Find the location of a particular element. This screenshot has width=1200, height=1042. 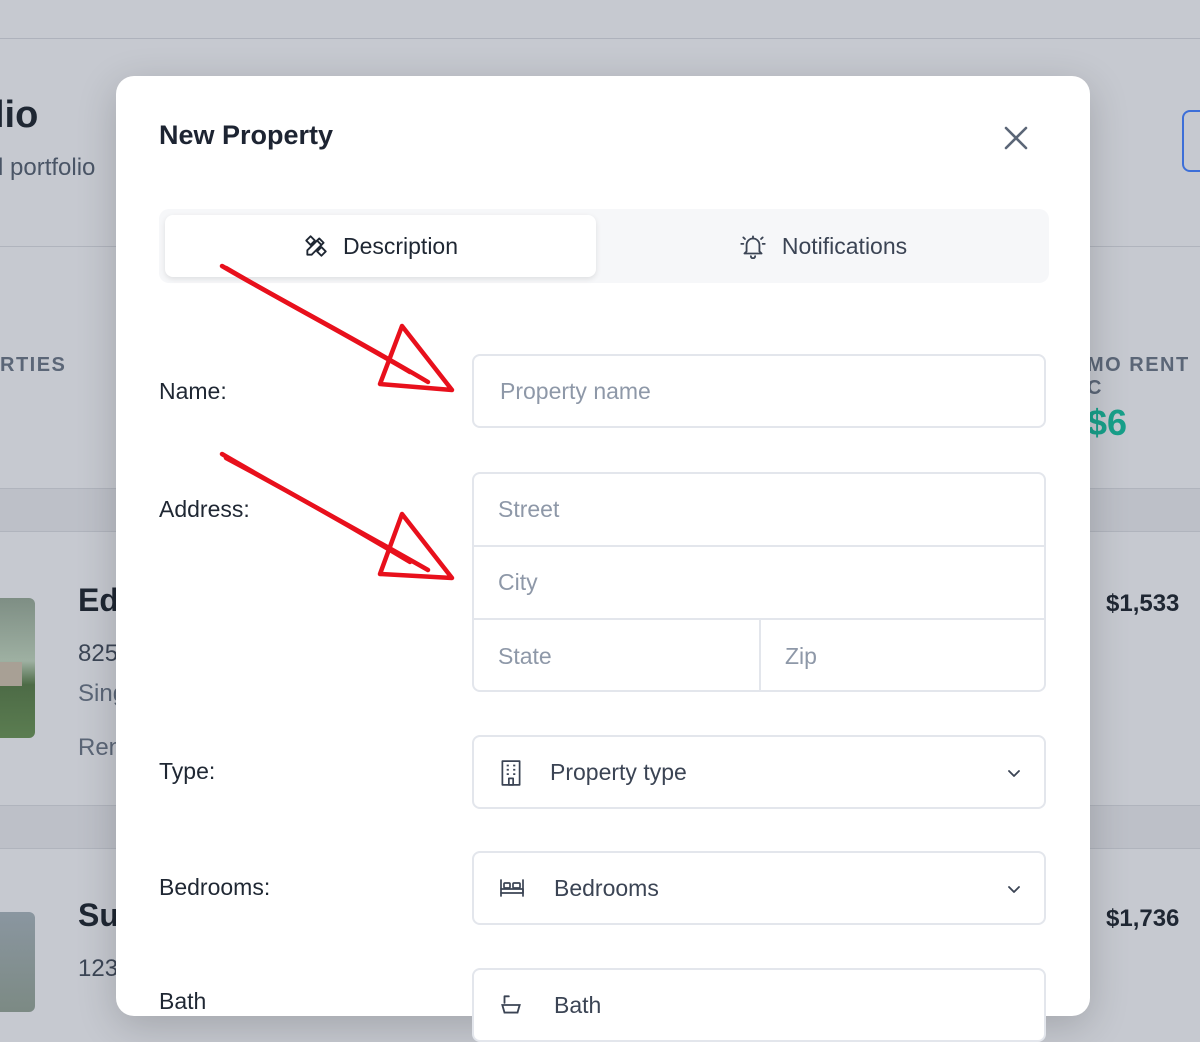

street-input is located at coordinates (759, 509).